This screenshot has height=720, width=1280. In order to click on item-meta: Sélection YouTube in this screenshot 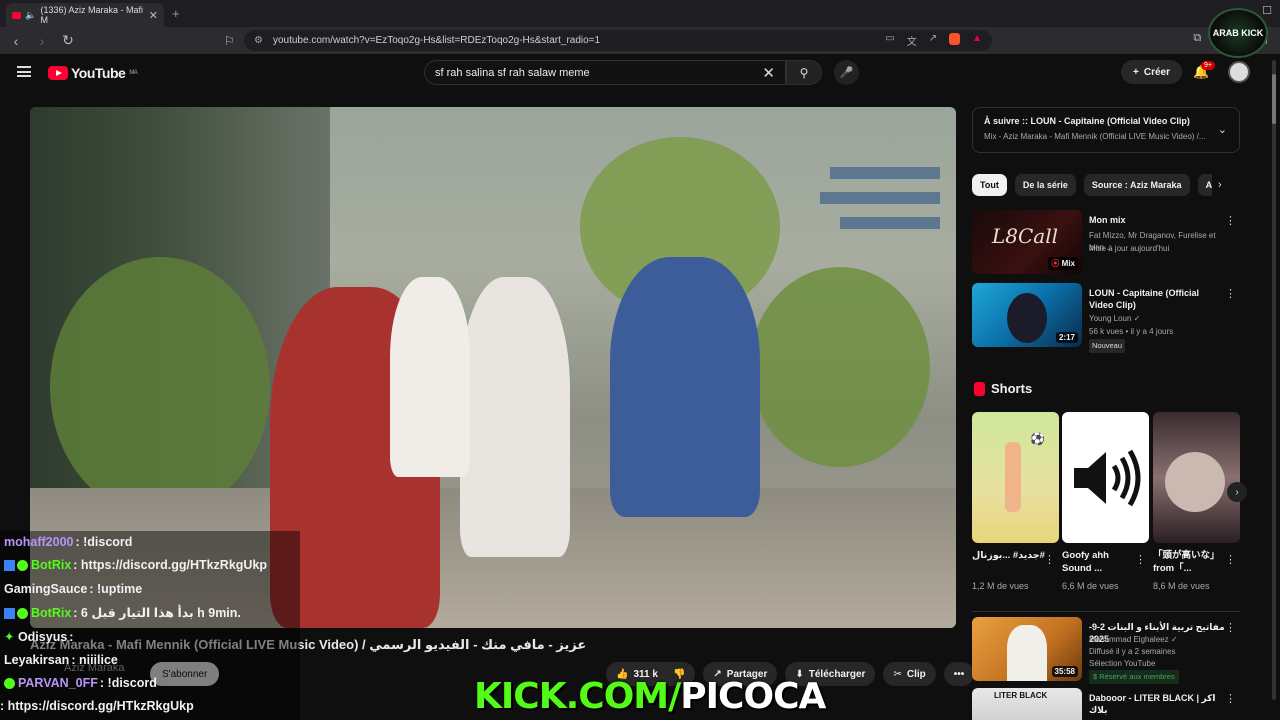, I will do `click(1122, 663)`.